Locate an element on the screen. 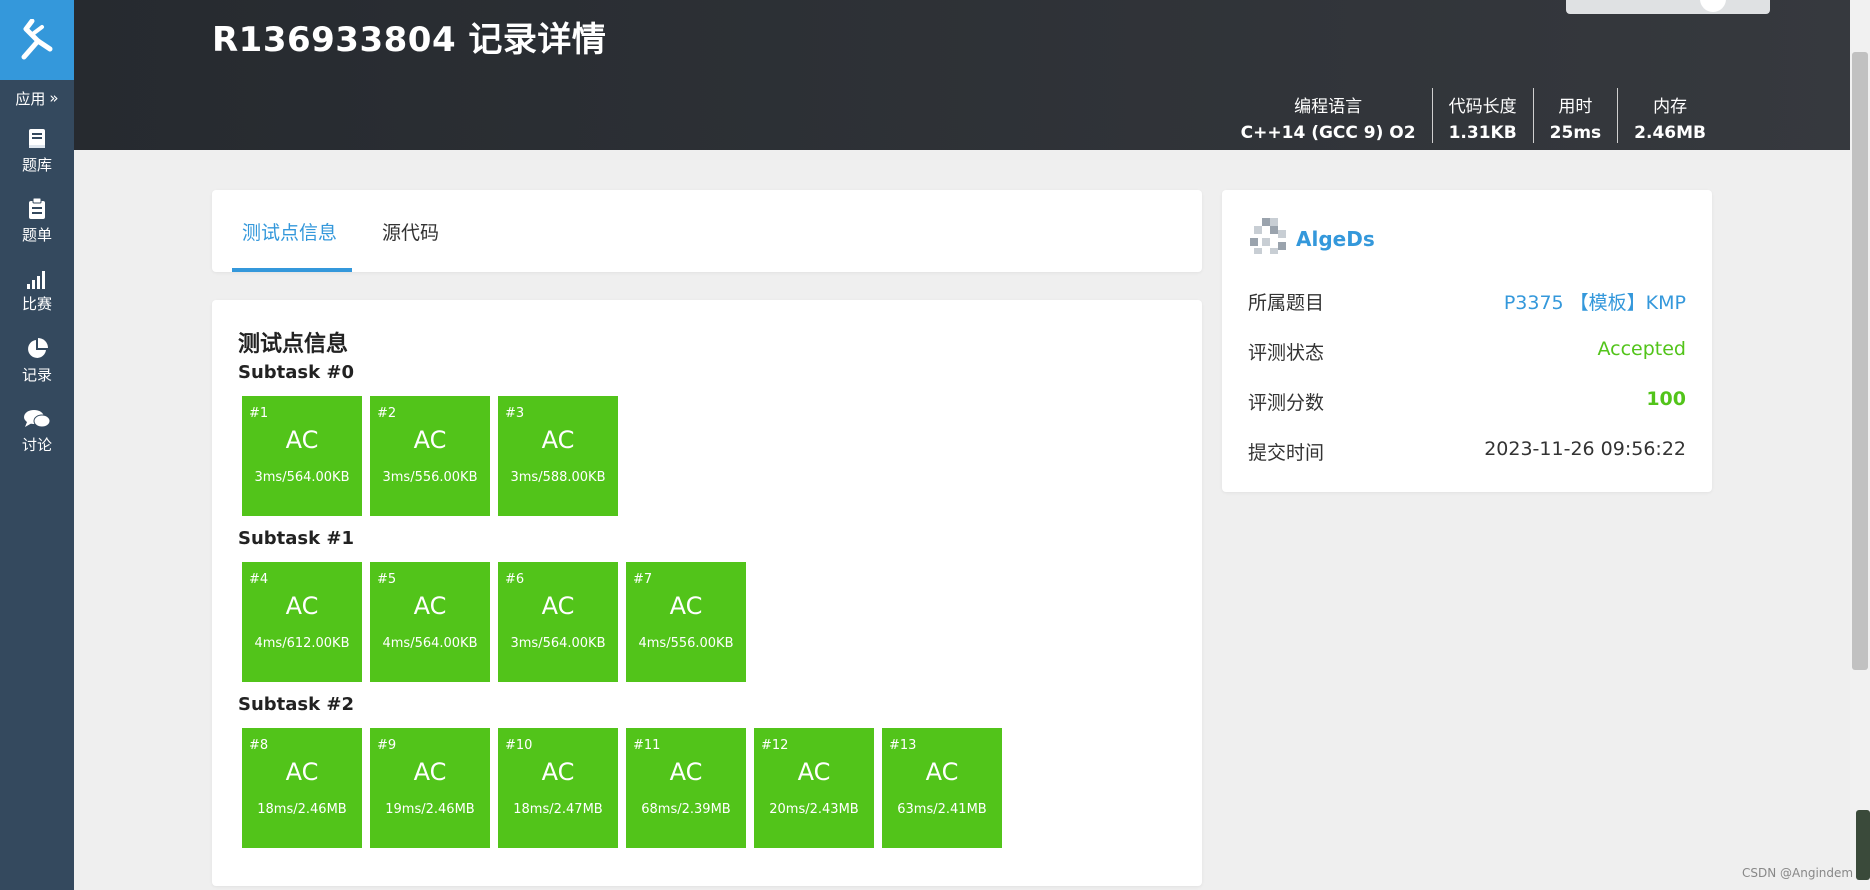 This screenshot has height=890, width=1870. stat-label: 代码长度 is located at coordinates (1482, 107).